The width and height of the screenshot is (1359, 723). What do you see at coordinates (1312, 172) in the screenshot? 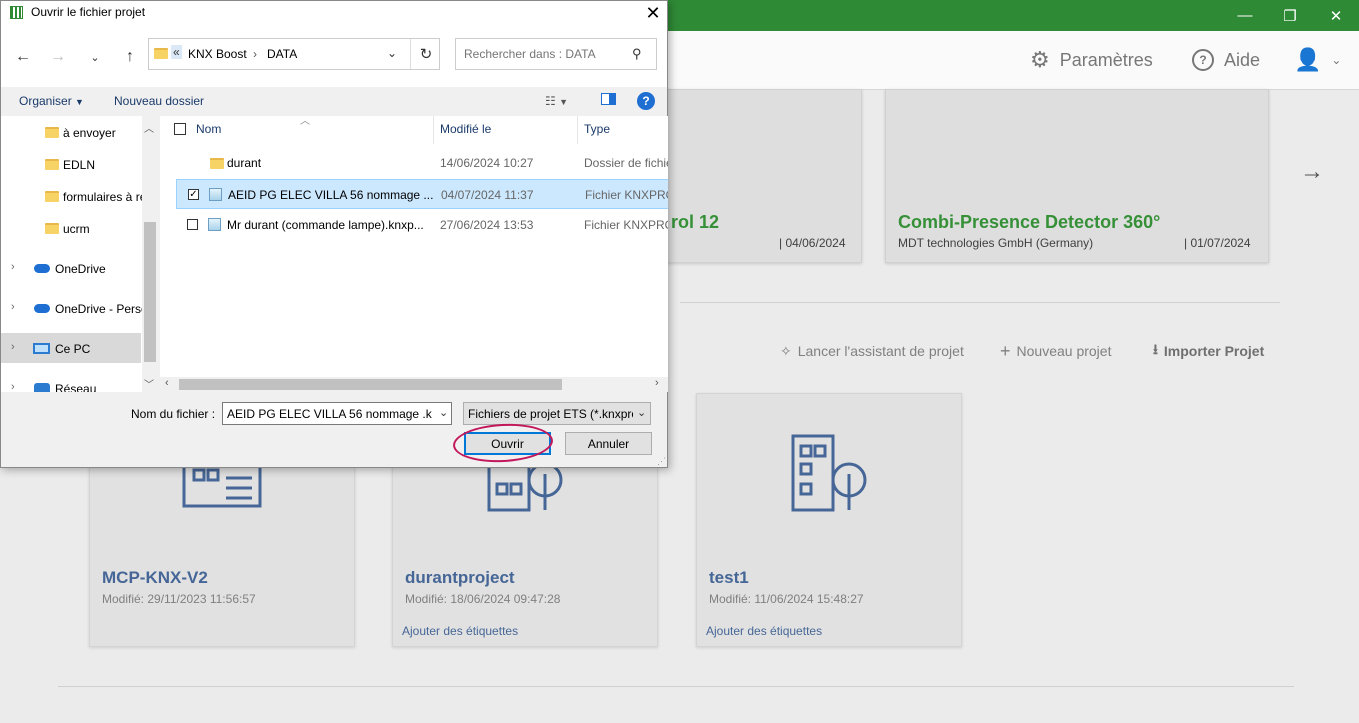
I see `arrow-right-icon: →` at bounding box center [1312, 172].